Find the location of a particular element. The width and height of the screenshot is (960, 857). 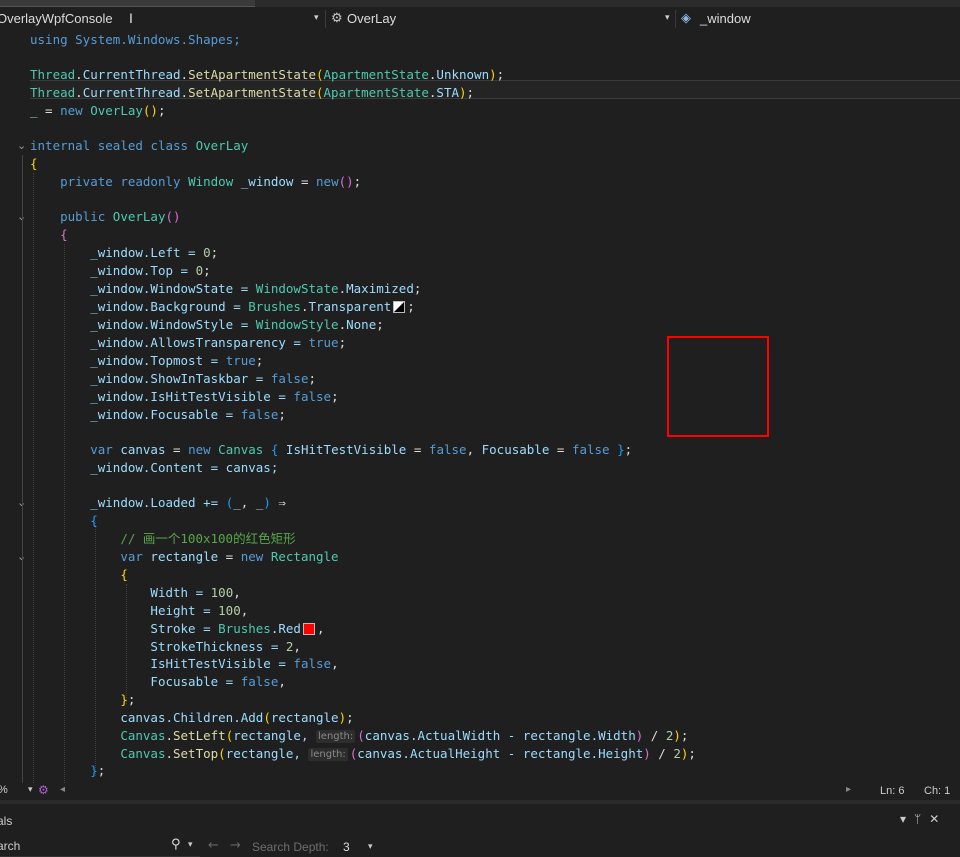

transparent-color-swatch is located at coordinates (399, 307).